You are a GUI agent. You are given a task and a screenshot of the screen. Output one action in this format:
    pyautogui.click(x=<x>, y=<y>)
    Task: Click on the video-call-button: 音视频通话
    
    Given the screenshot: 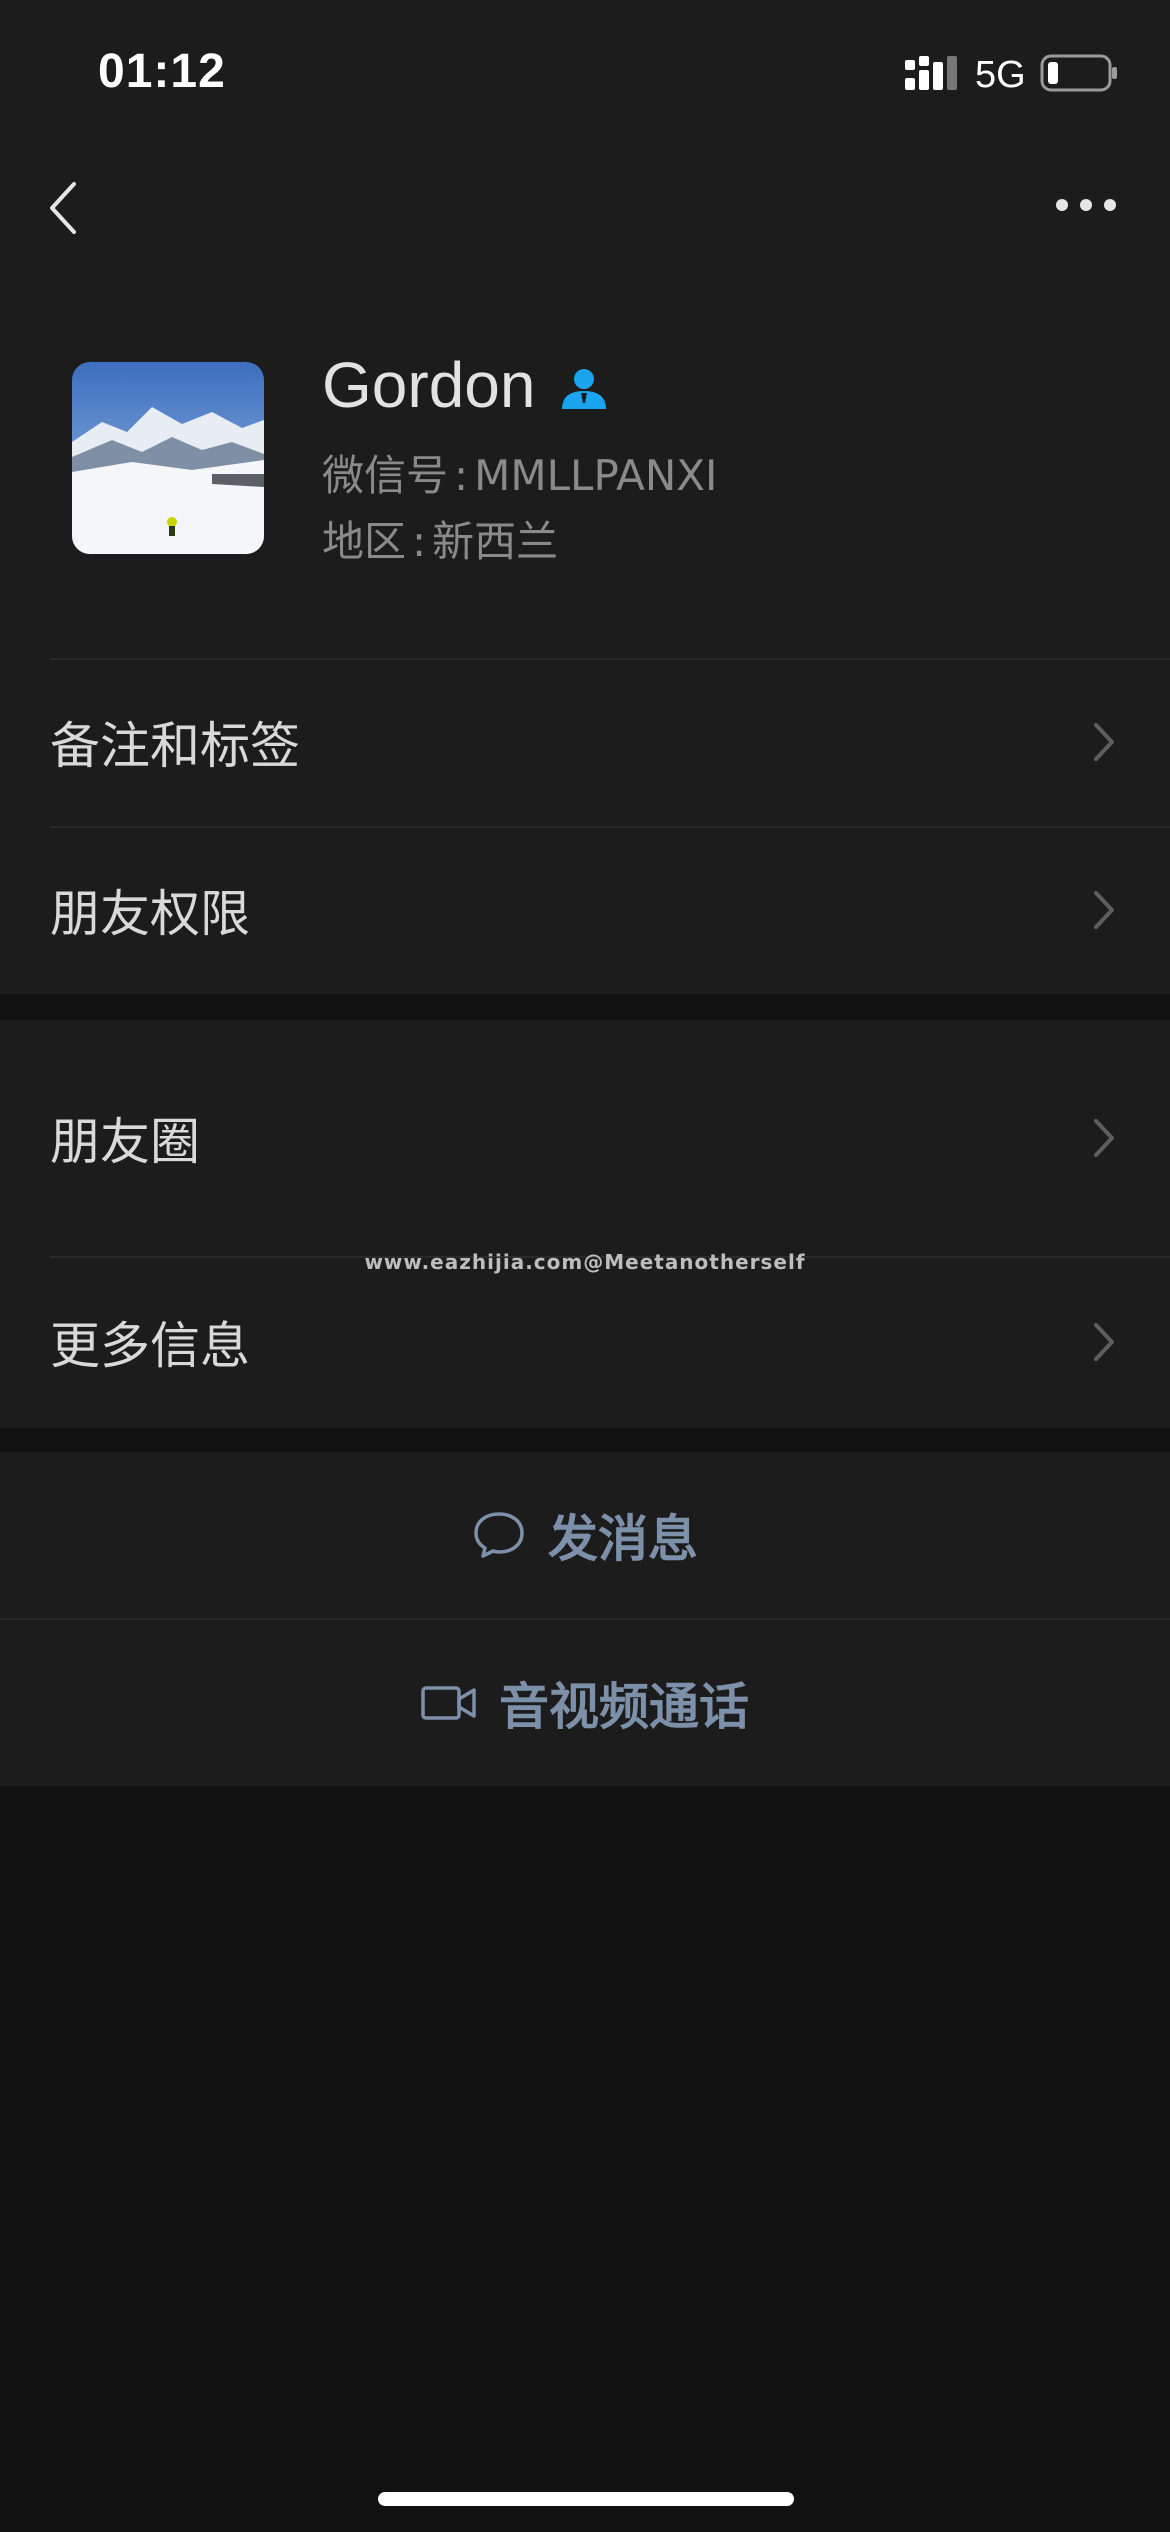 What is the action you would take?
    pyautogui.click(x=585, y=1703)
    